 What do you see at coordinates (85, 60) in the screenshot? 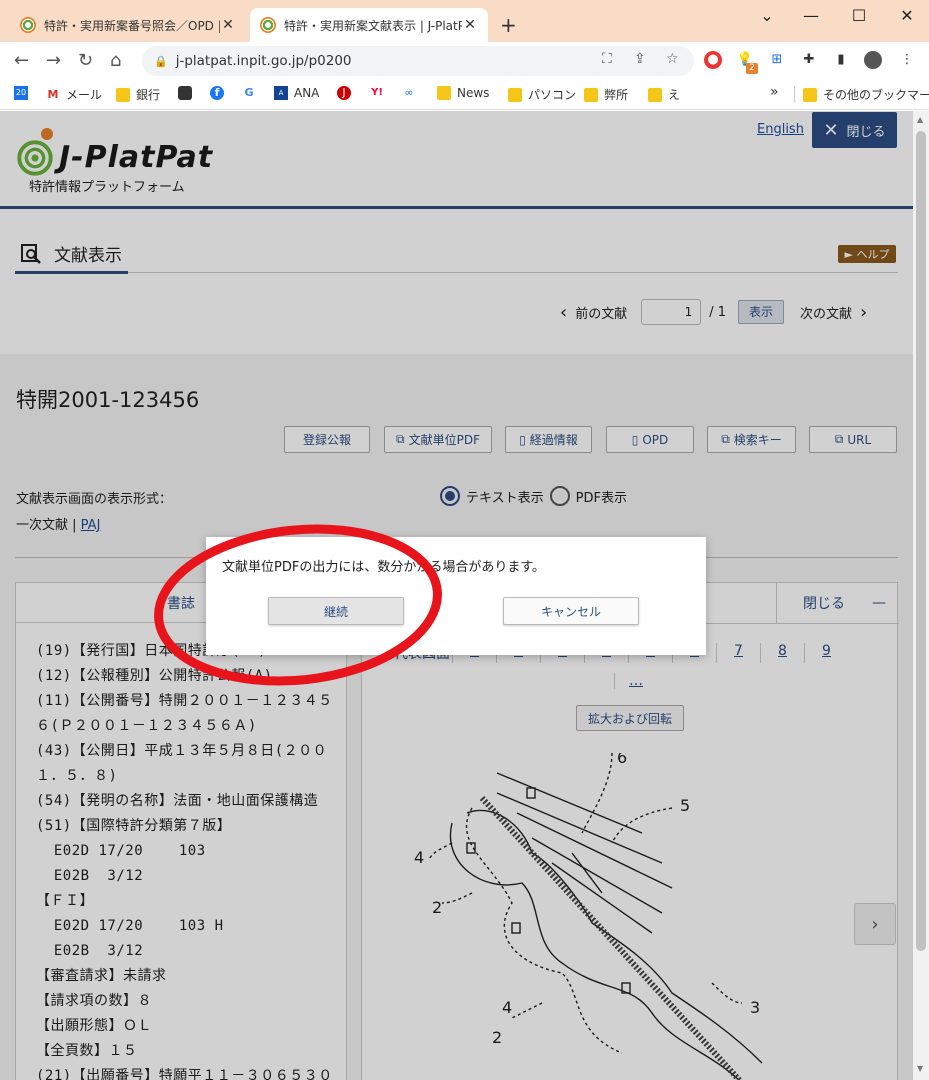
I see `reload-icon: ↻` at bounding box center [85, 60].